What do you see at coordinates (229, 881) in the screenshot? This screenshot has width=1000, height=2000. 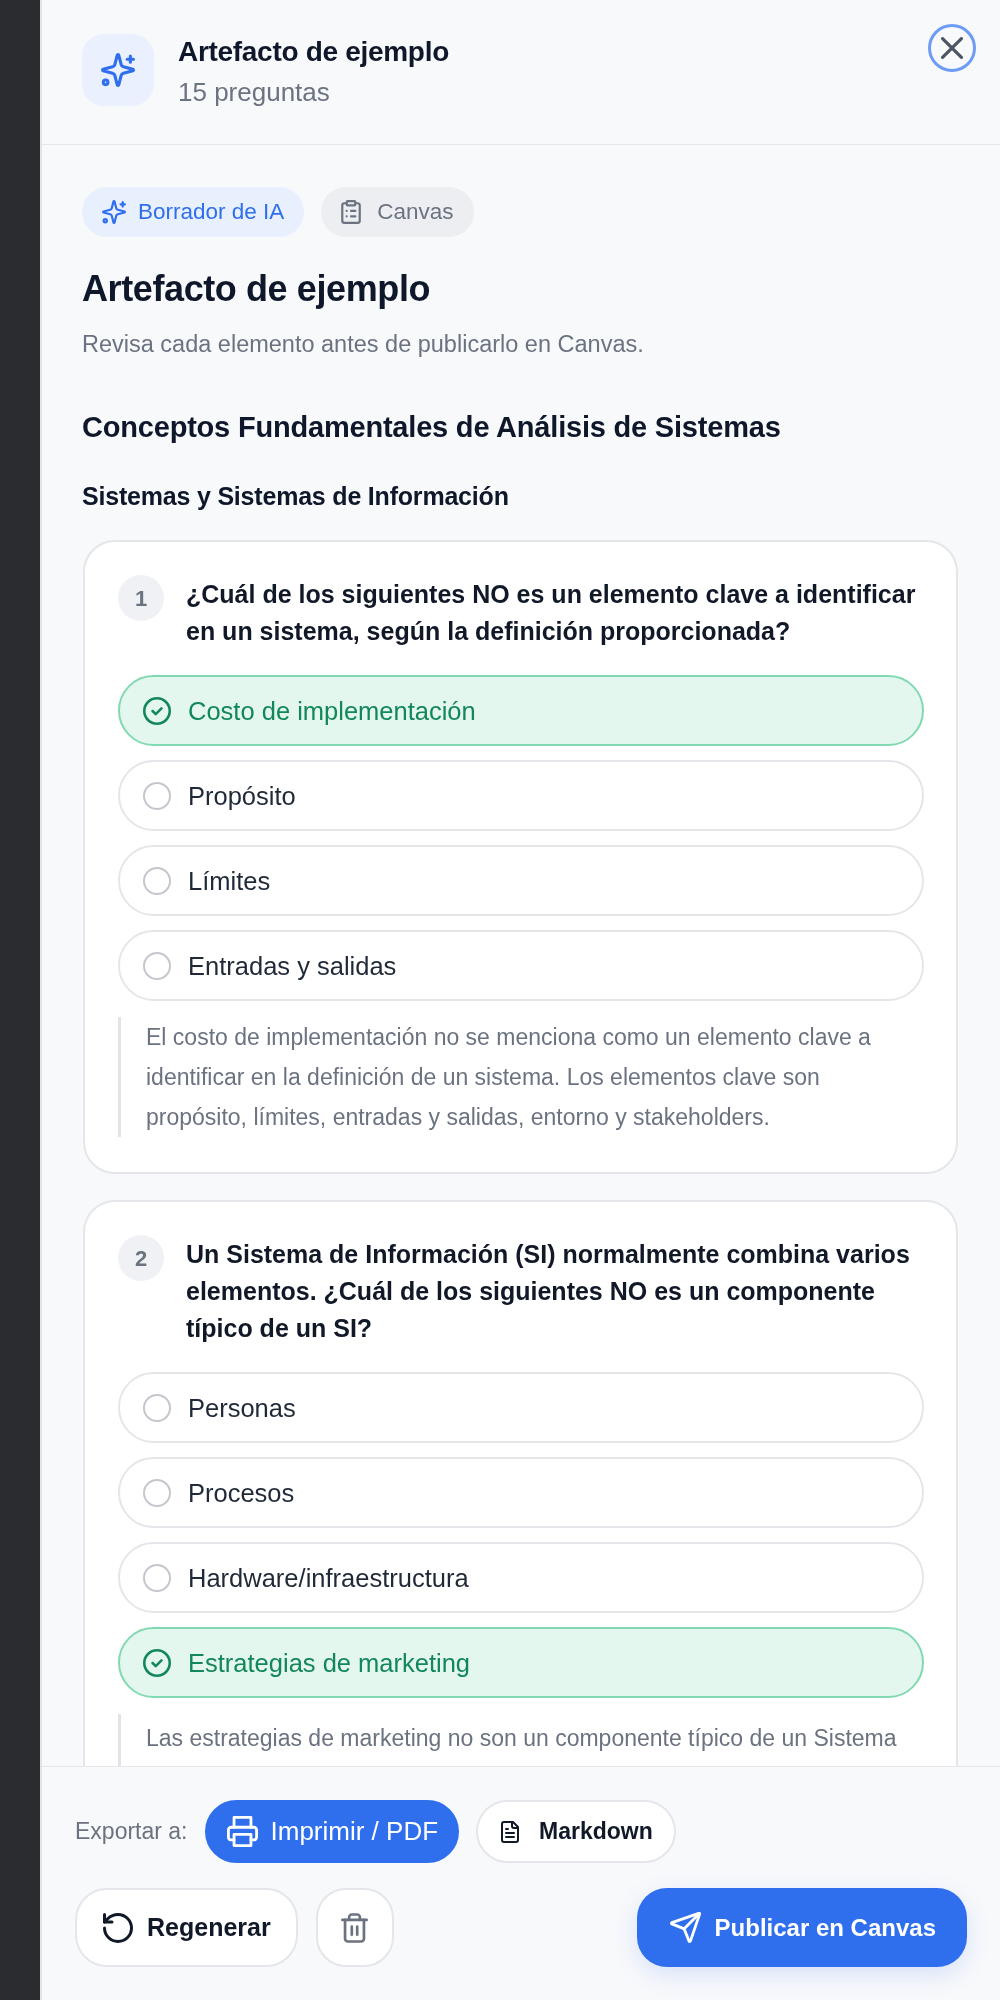 I see `option-text: Límites` at bounding box center [229, 881].